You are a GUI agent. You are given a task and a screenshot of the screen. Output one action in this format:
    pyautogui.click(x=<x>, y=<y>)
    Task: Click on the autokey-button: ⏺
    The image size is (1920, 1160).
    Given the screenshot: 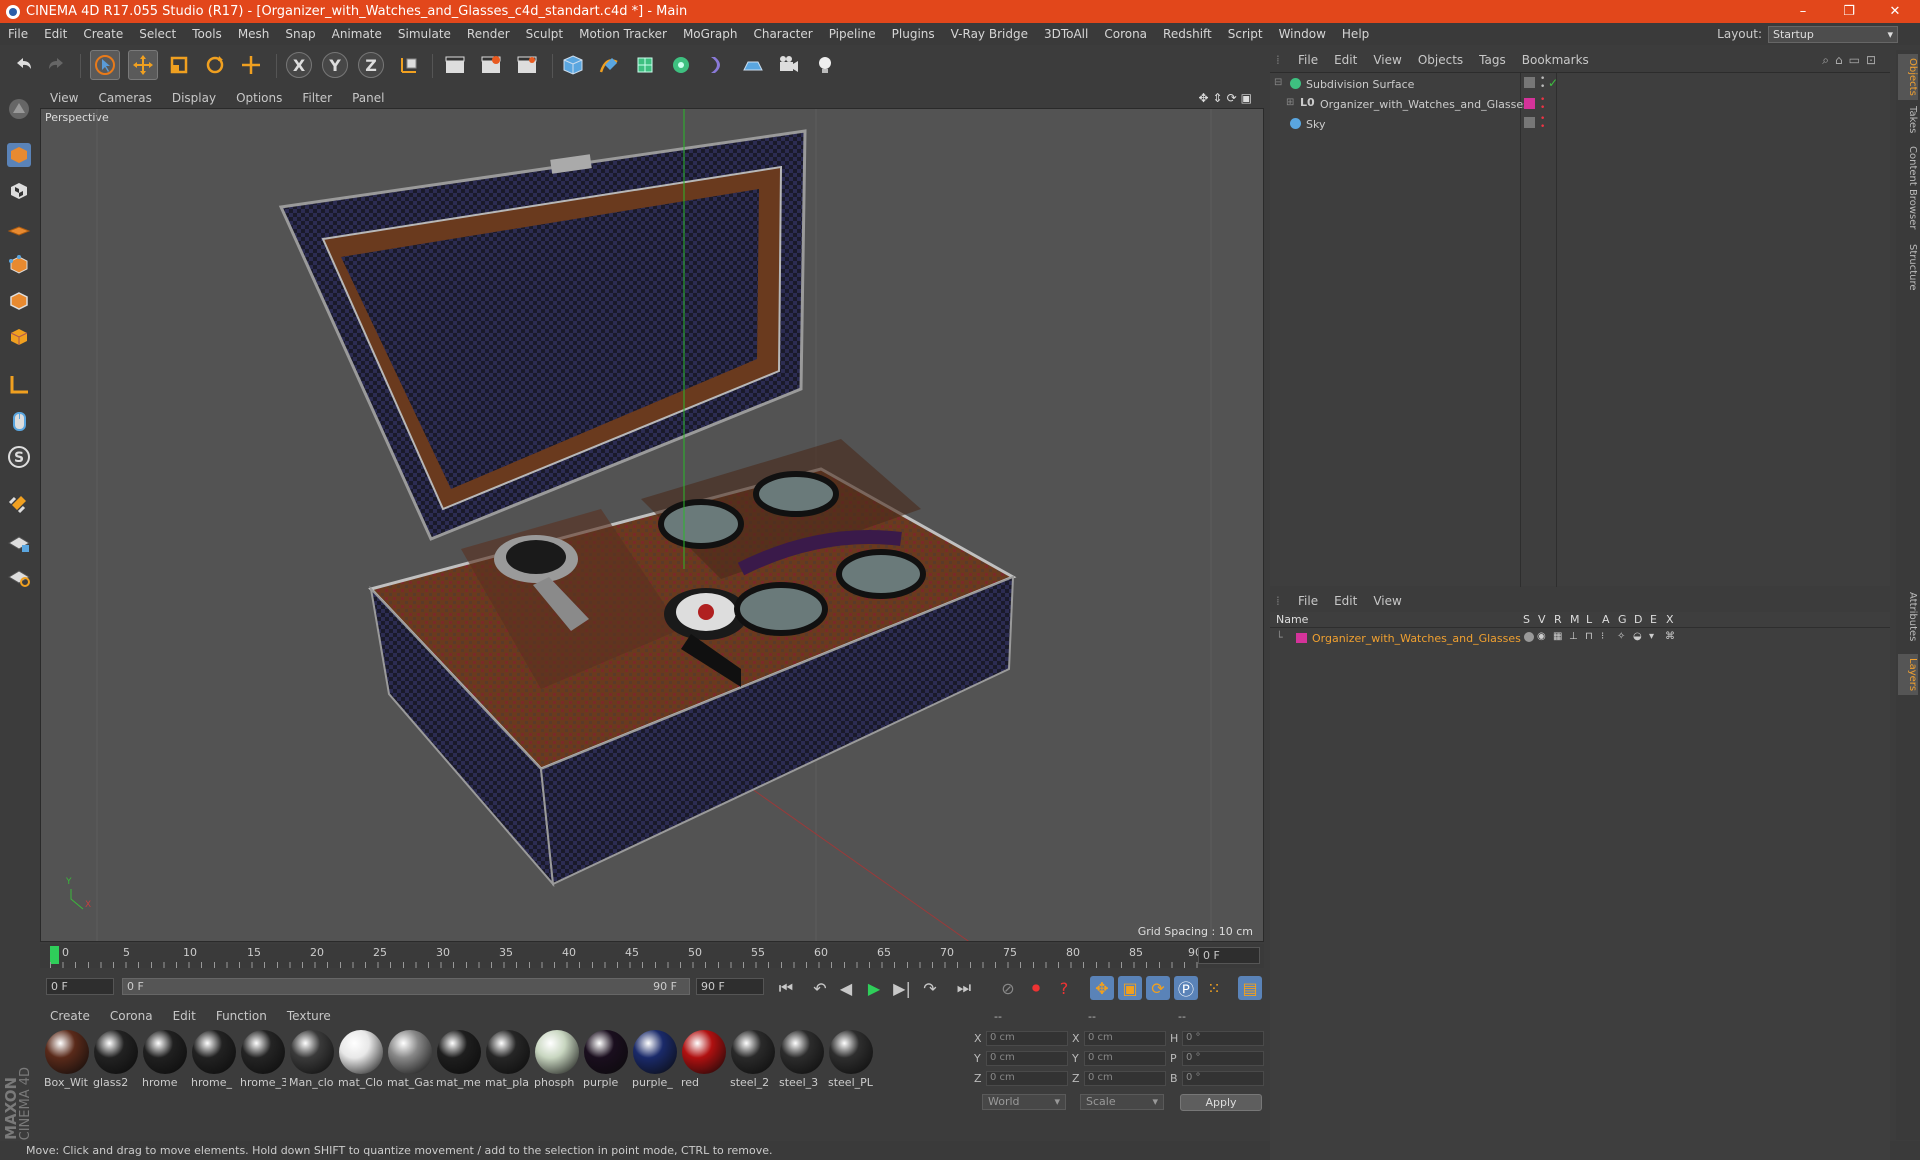 What is the action you would take?
    pyautogui.click(x=1036, y=988)
    